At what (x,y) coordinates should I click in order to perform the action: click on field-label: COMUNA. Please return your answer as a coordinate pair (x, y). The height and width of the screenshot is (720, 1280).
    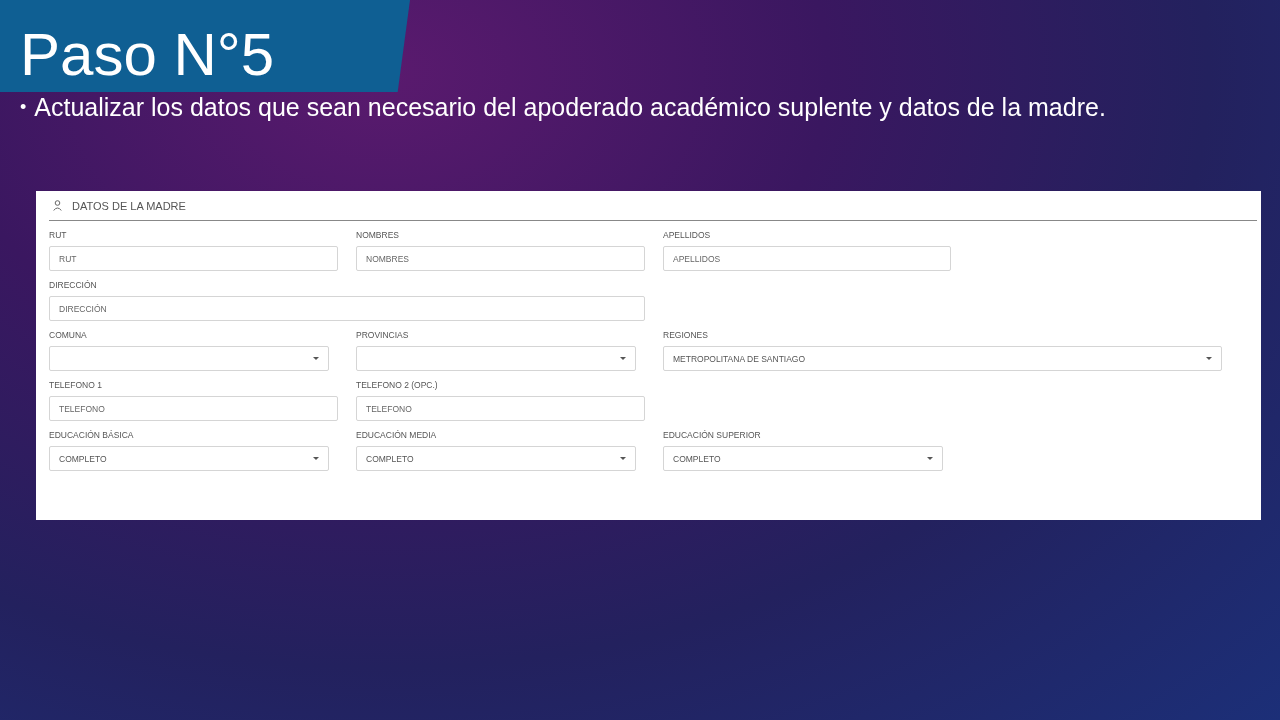
    Looking at the image, I should click on (68, 335).